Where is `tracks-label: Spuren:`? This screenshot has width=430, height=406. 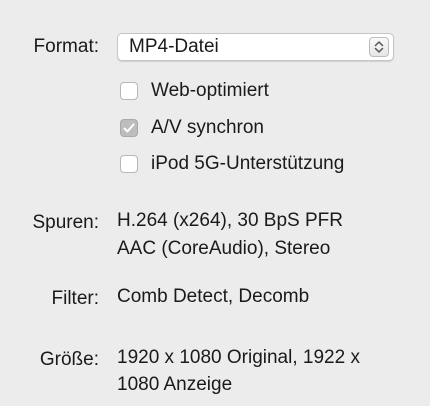 tracks-label: Spuren: is located at coordinates (65, 222).